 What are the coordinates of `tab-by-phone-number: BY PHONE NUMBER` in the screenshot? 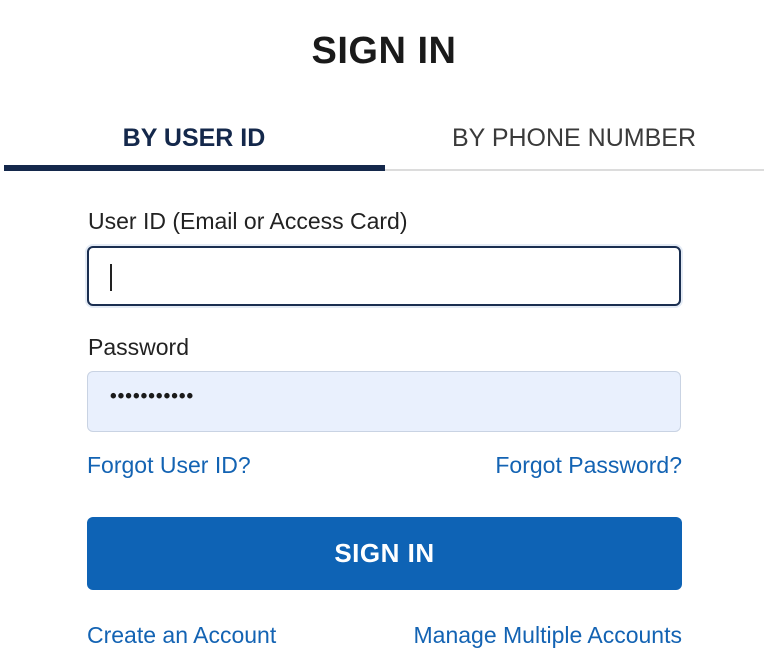 It's located at (574, 138).